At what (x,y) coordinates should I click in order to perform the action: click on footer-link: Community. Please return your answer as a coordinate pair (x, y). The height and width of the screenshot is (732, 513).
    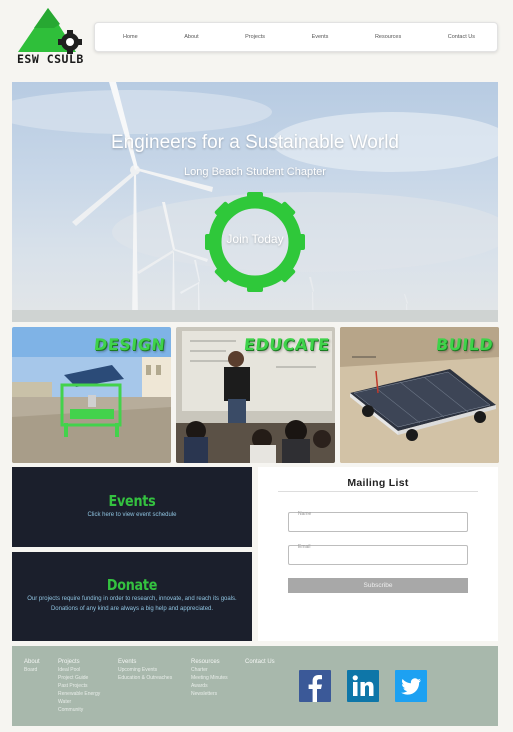
    Looking at the image, I should click on (79, 710).